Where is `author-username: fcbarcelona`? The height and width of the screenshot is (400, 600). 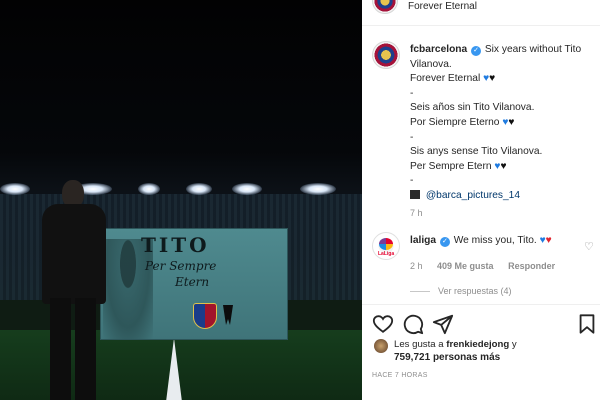
author-username: fcbarcelona is located at coordinates (438, 49).